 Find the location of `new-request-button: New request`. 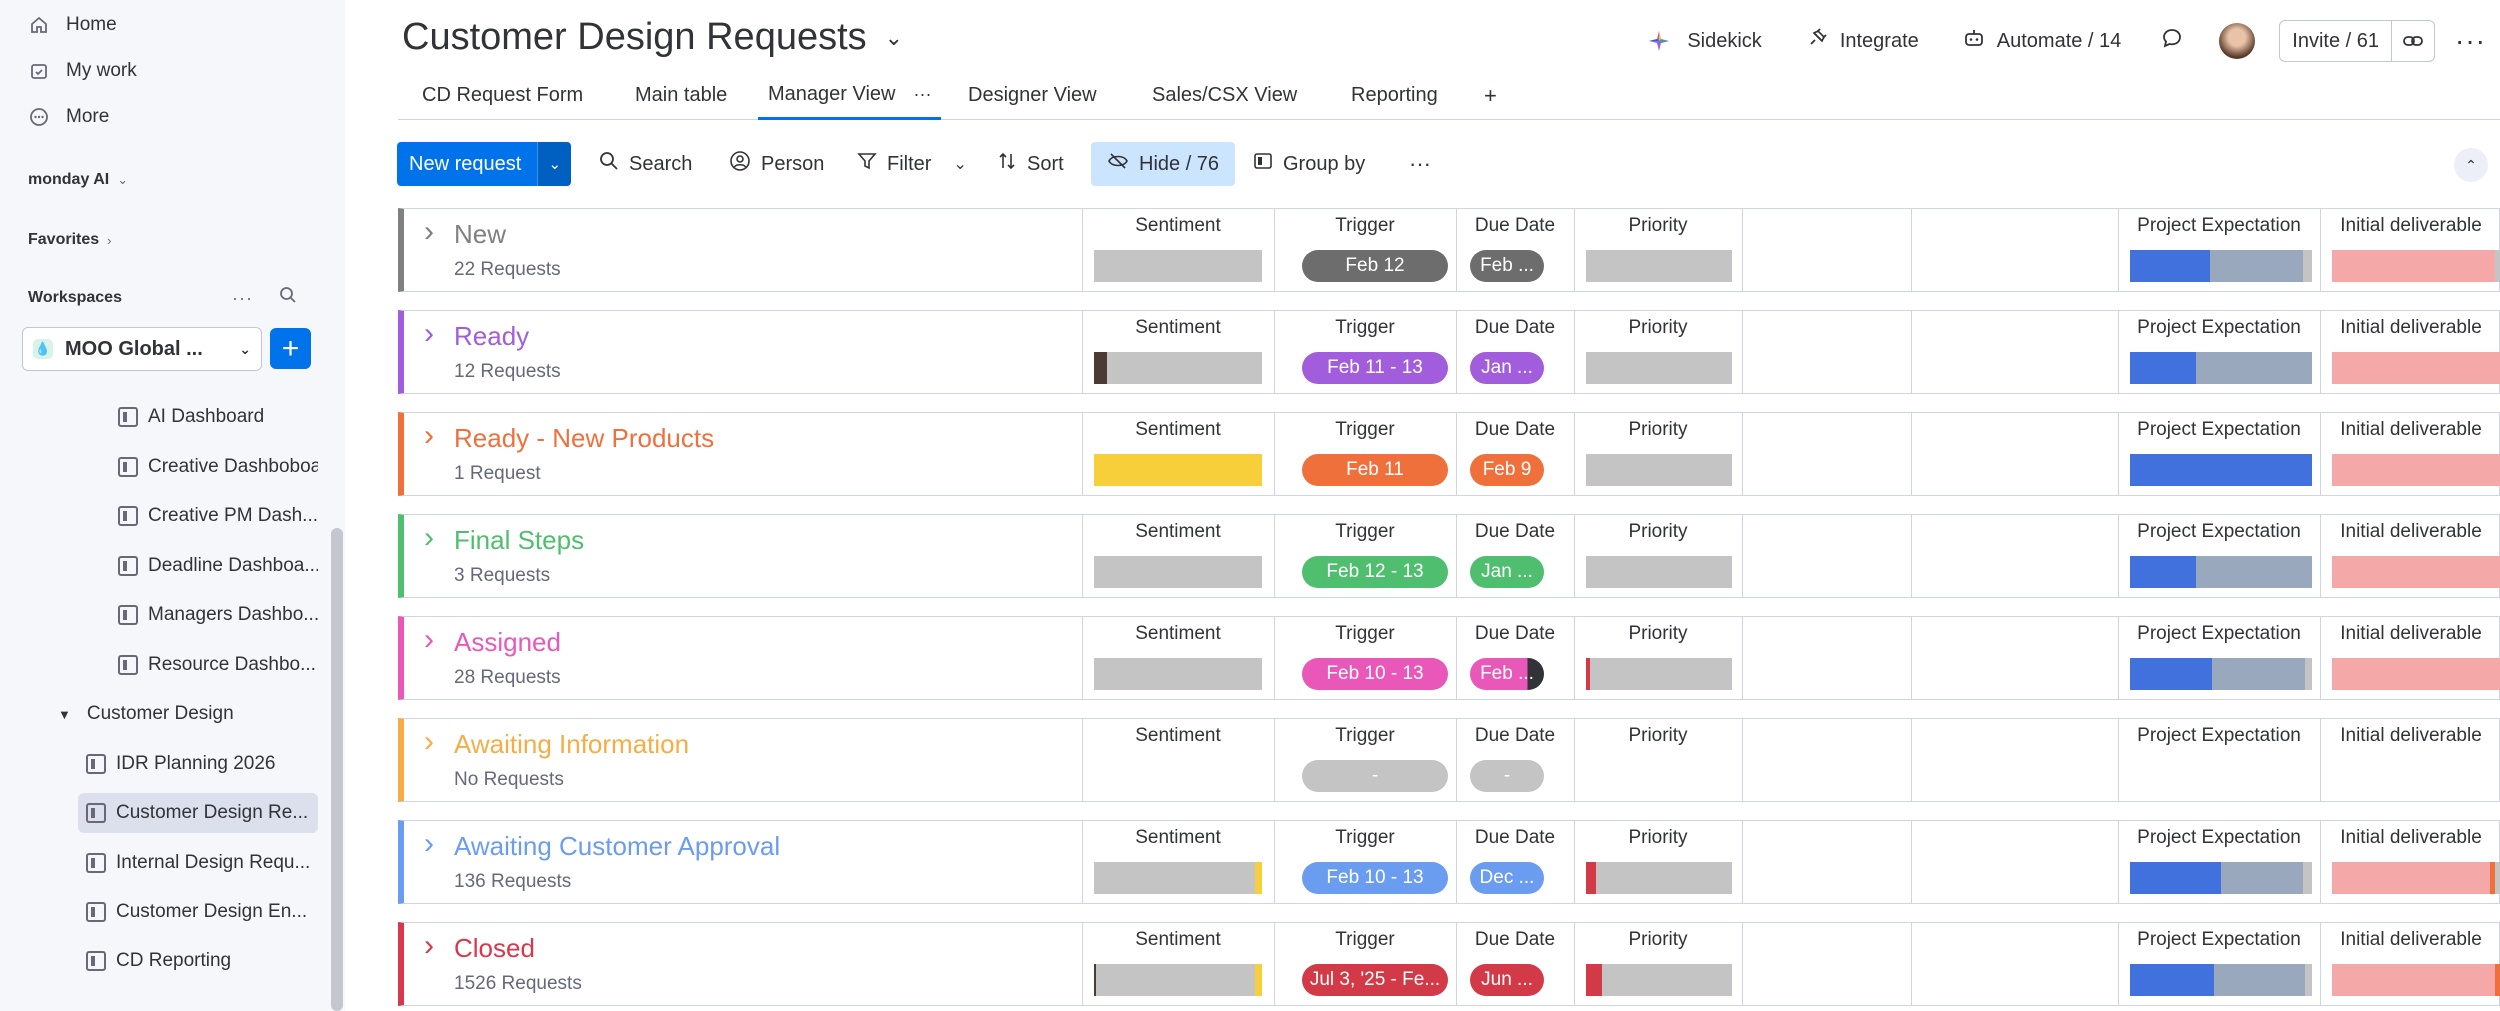

new-request-button: New request is located at coordinates (467, 164).